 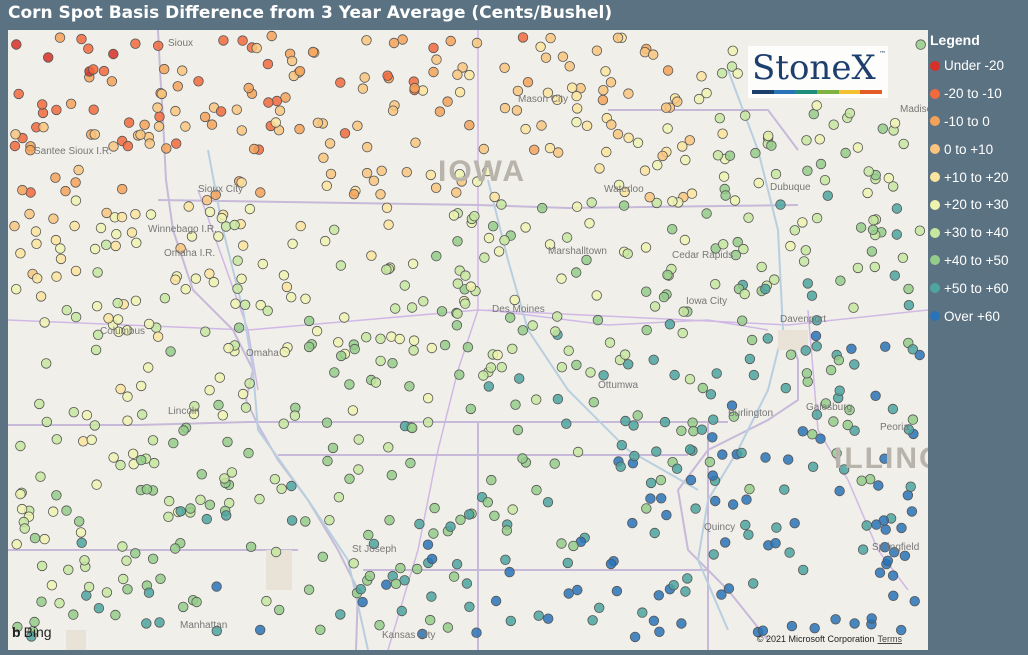 What do you see at coordinates (979, 288) in the screenshot?
I see `legend-item: +50 to +60` at bounding box center [979, 288].